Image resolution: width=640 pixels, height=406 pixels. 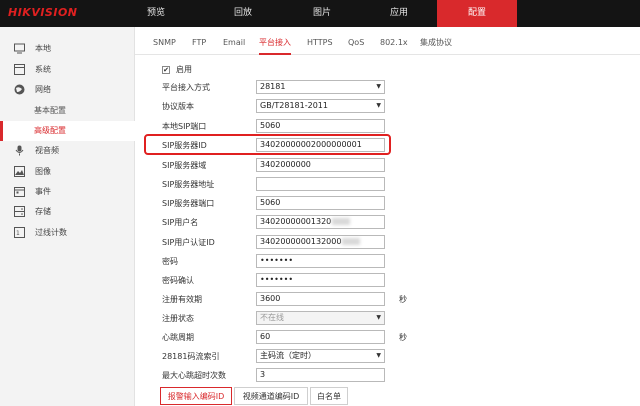 I want to click on platform-access-mode-select: 28181, so click(x=320, y=87).